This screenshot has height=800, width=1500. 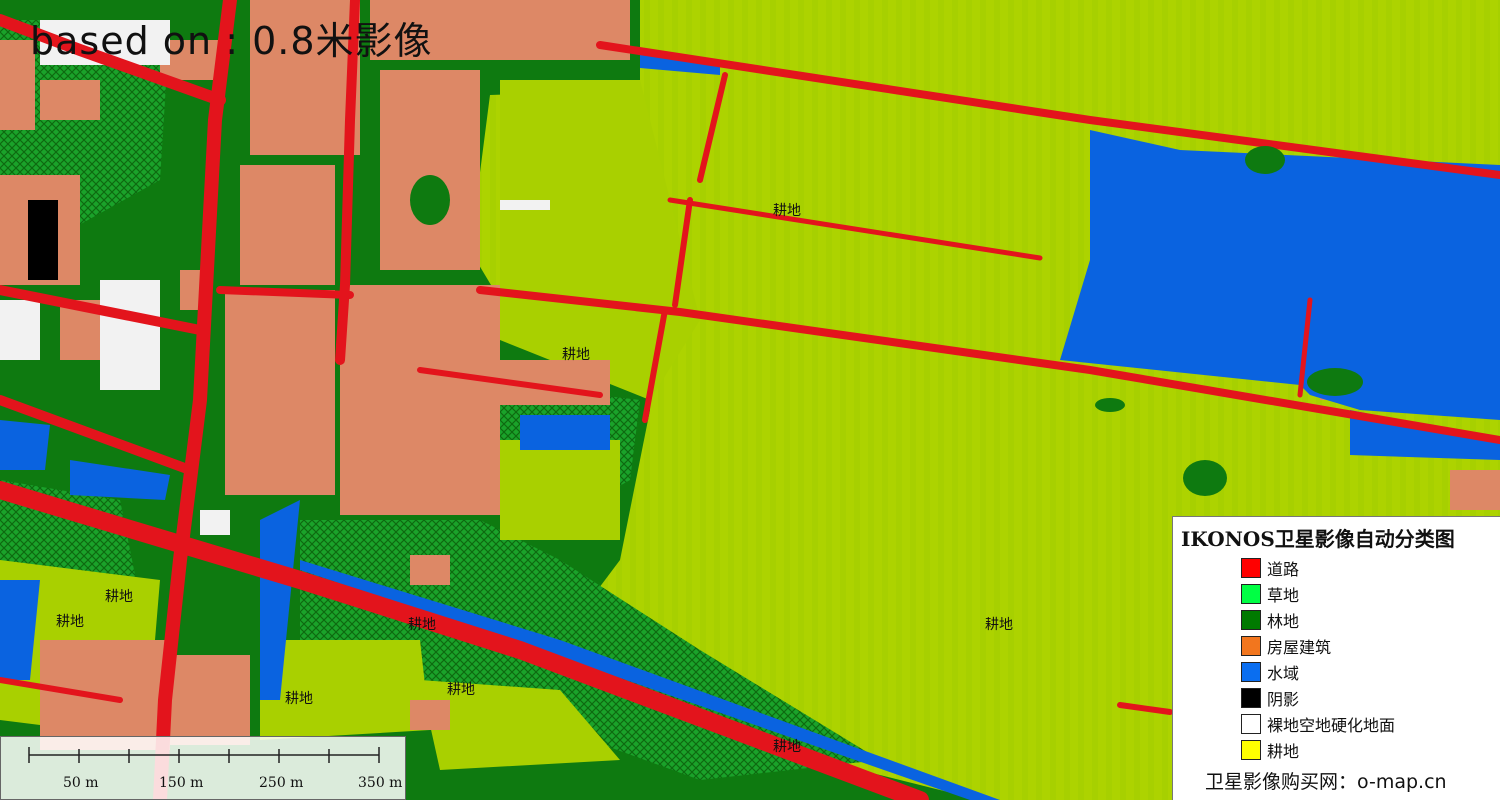 What do you see at coordinates (181, 783) in the screenshot?
I see `scale-label: 150 m` at bounding box center [181, 783].